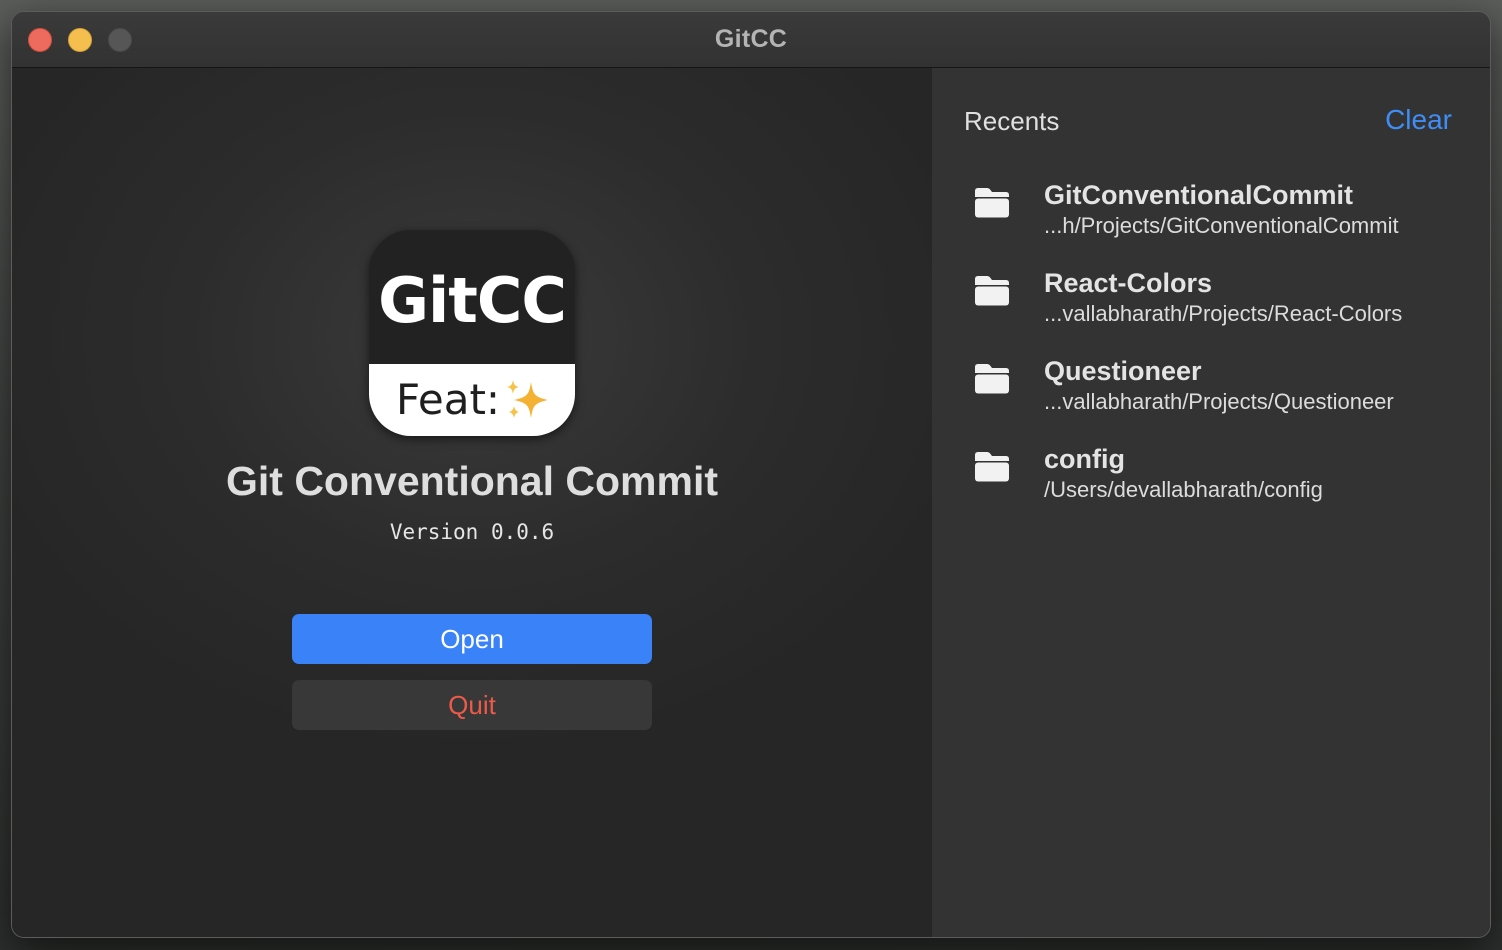  Describe the element at coordinates (472, 481) in the screenshot. I see `app-name: Git Conventional Commit` at that location.